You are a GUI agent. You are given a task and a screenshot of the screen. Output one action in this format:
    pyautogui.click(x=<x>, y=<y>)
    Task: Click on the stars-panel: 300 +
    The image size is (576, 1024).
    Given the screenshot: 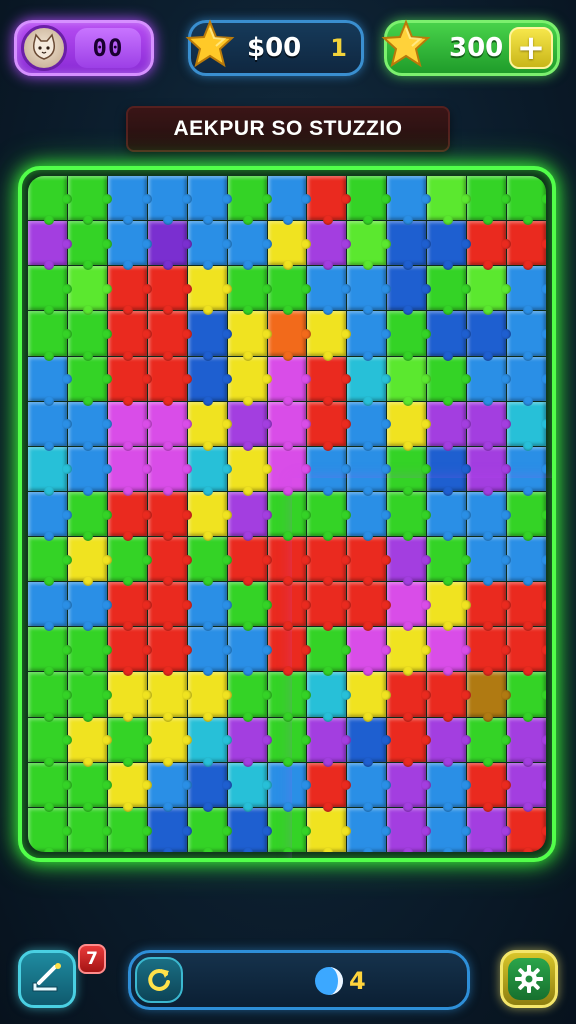 What is the action you would take?
    pyautogui.click(x=470, y=47)
    